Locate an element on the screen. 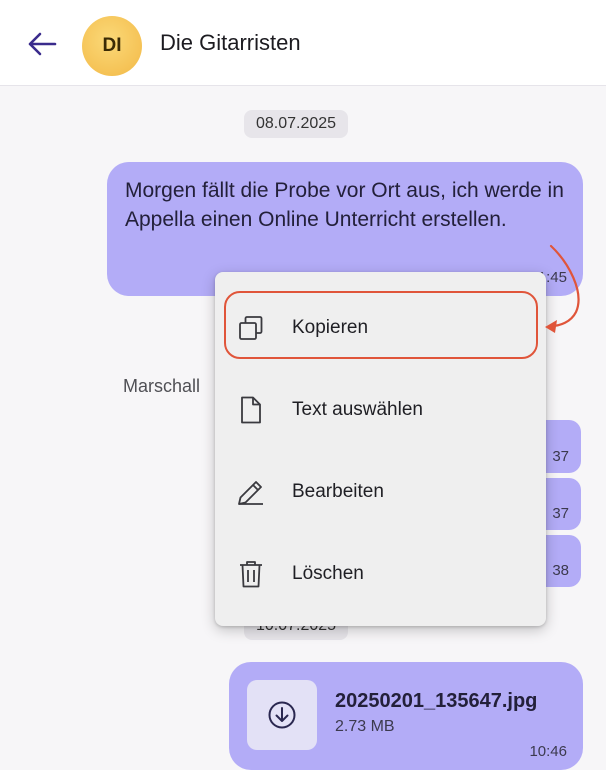 This screenshot has width=606, height=770. download-icon is located at coordinates (282, 715).